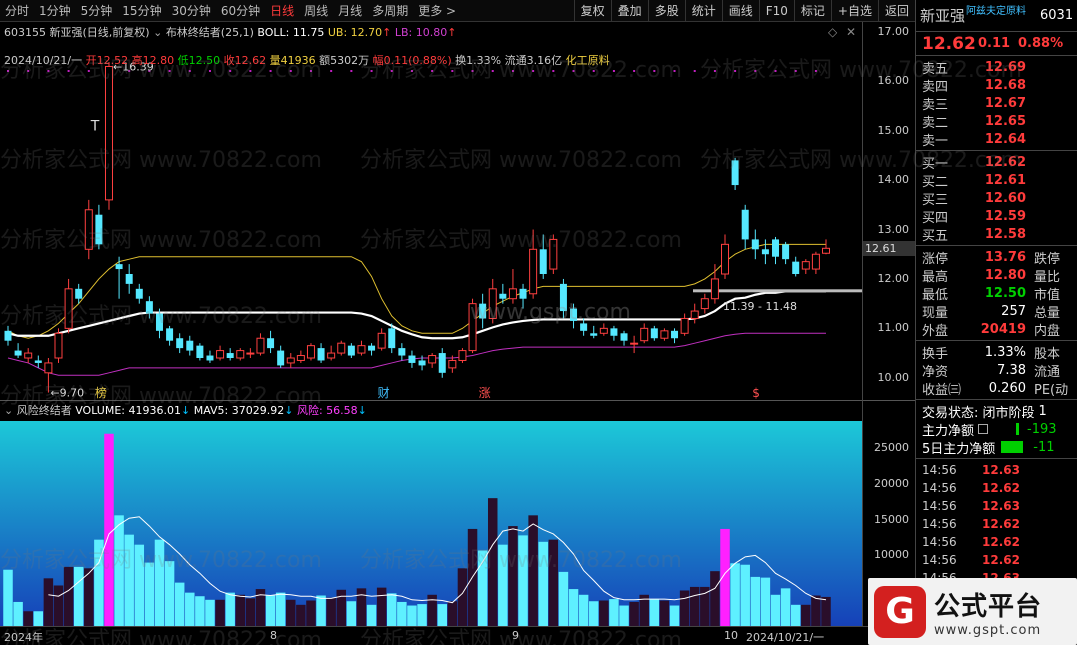  What do you see at coordinates (996, 121) in the screenshot?
I see `order-level: 卖二 12.65` at bounding box center [996, 121].